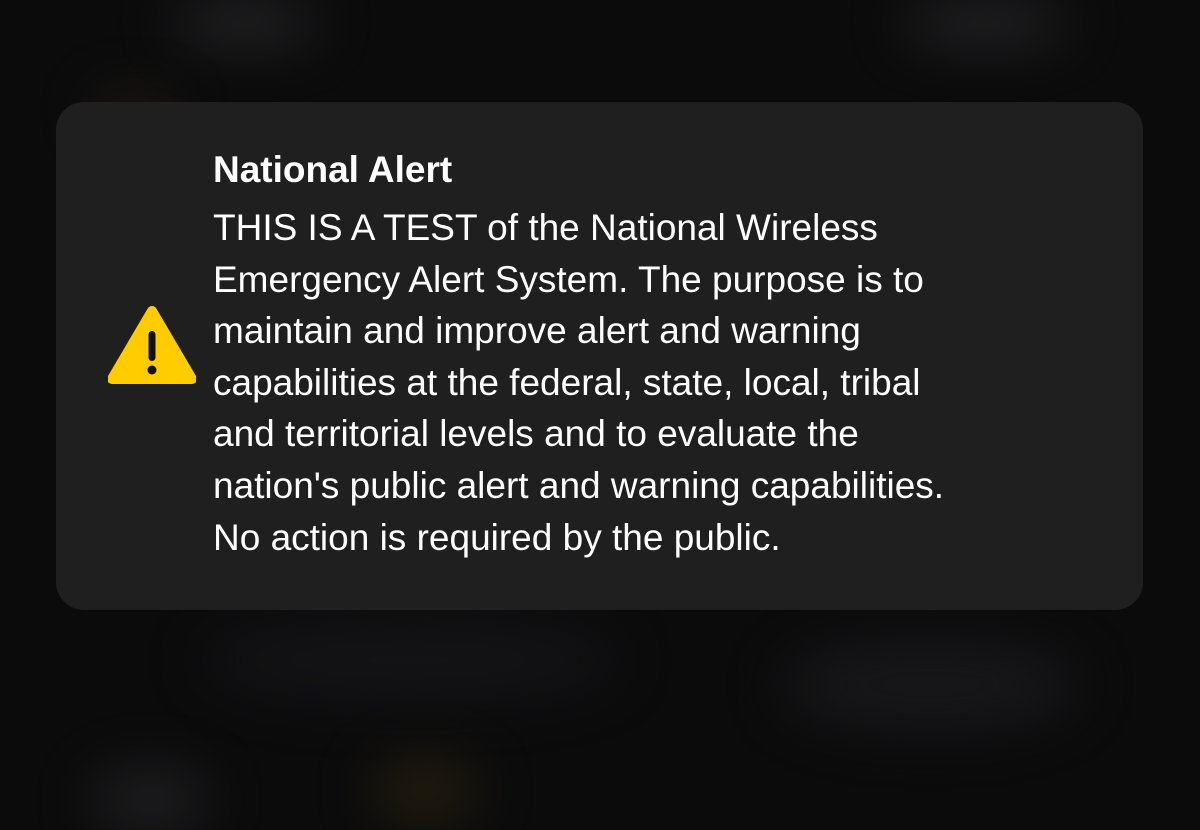 The width and height of the screenshot is (1200, 830). What do you see at coordinates (152, 370) in the screenshot?
I see `exclamation-dot` at bounding box center [152, 370].